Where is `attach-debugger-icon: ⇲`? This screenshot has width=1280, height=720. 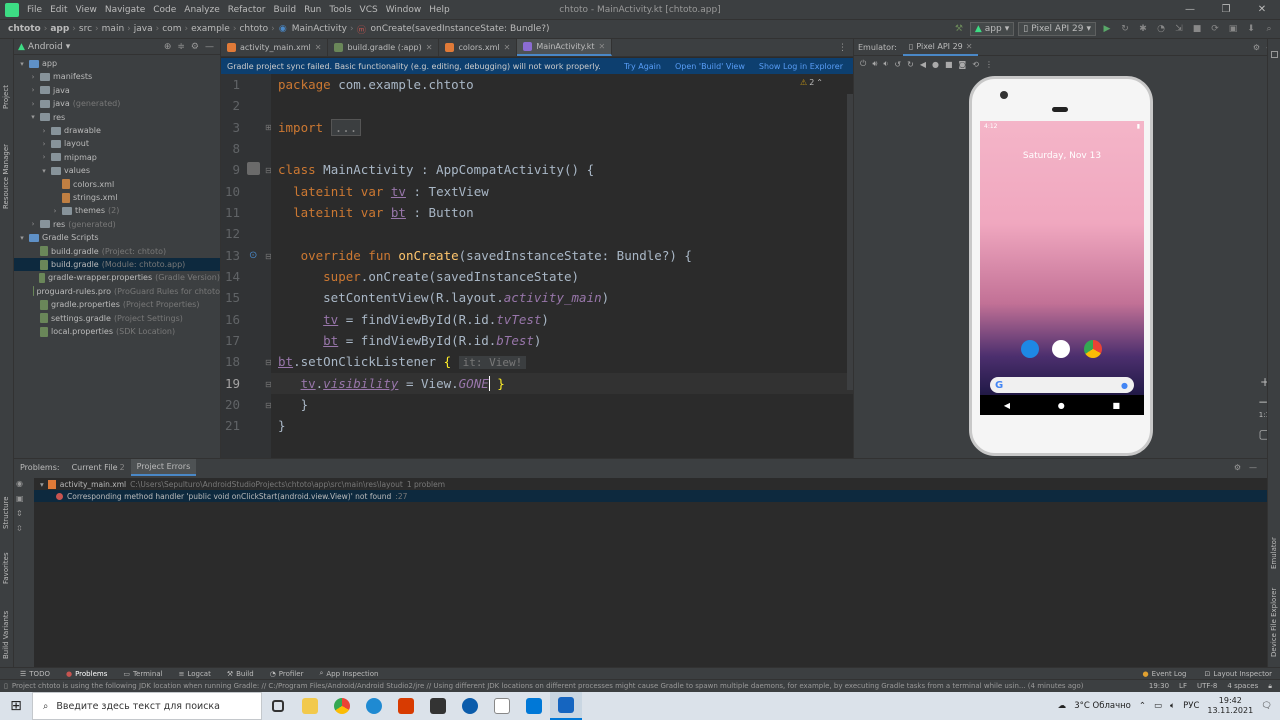
attach-debugger-icon: ⇲ is located at coordinates (1179, 29).